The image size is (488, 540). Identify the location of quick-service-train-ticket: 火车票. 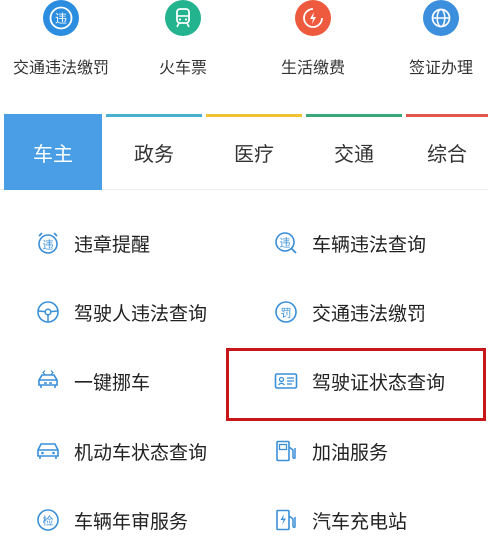
(183, 50).